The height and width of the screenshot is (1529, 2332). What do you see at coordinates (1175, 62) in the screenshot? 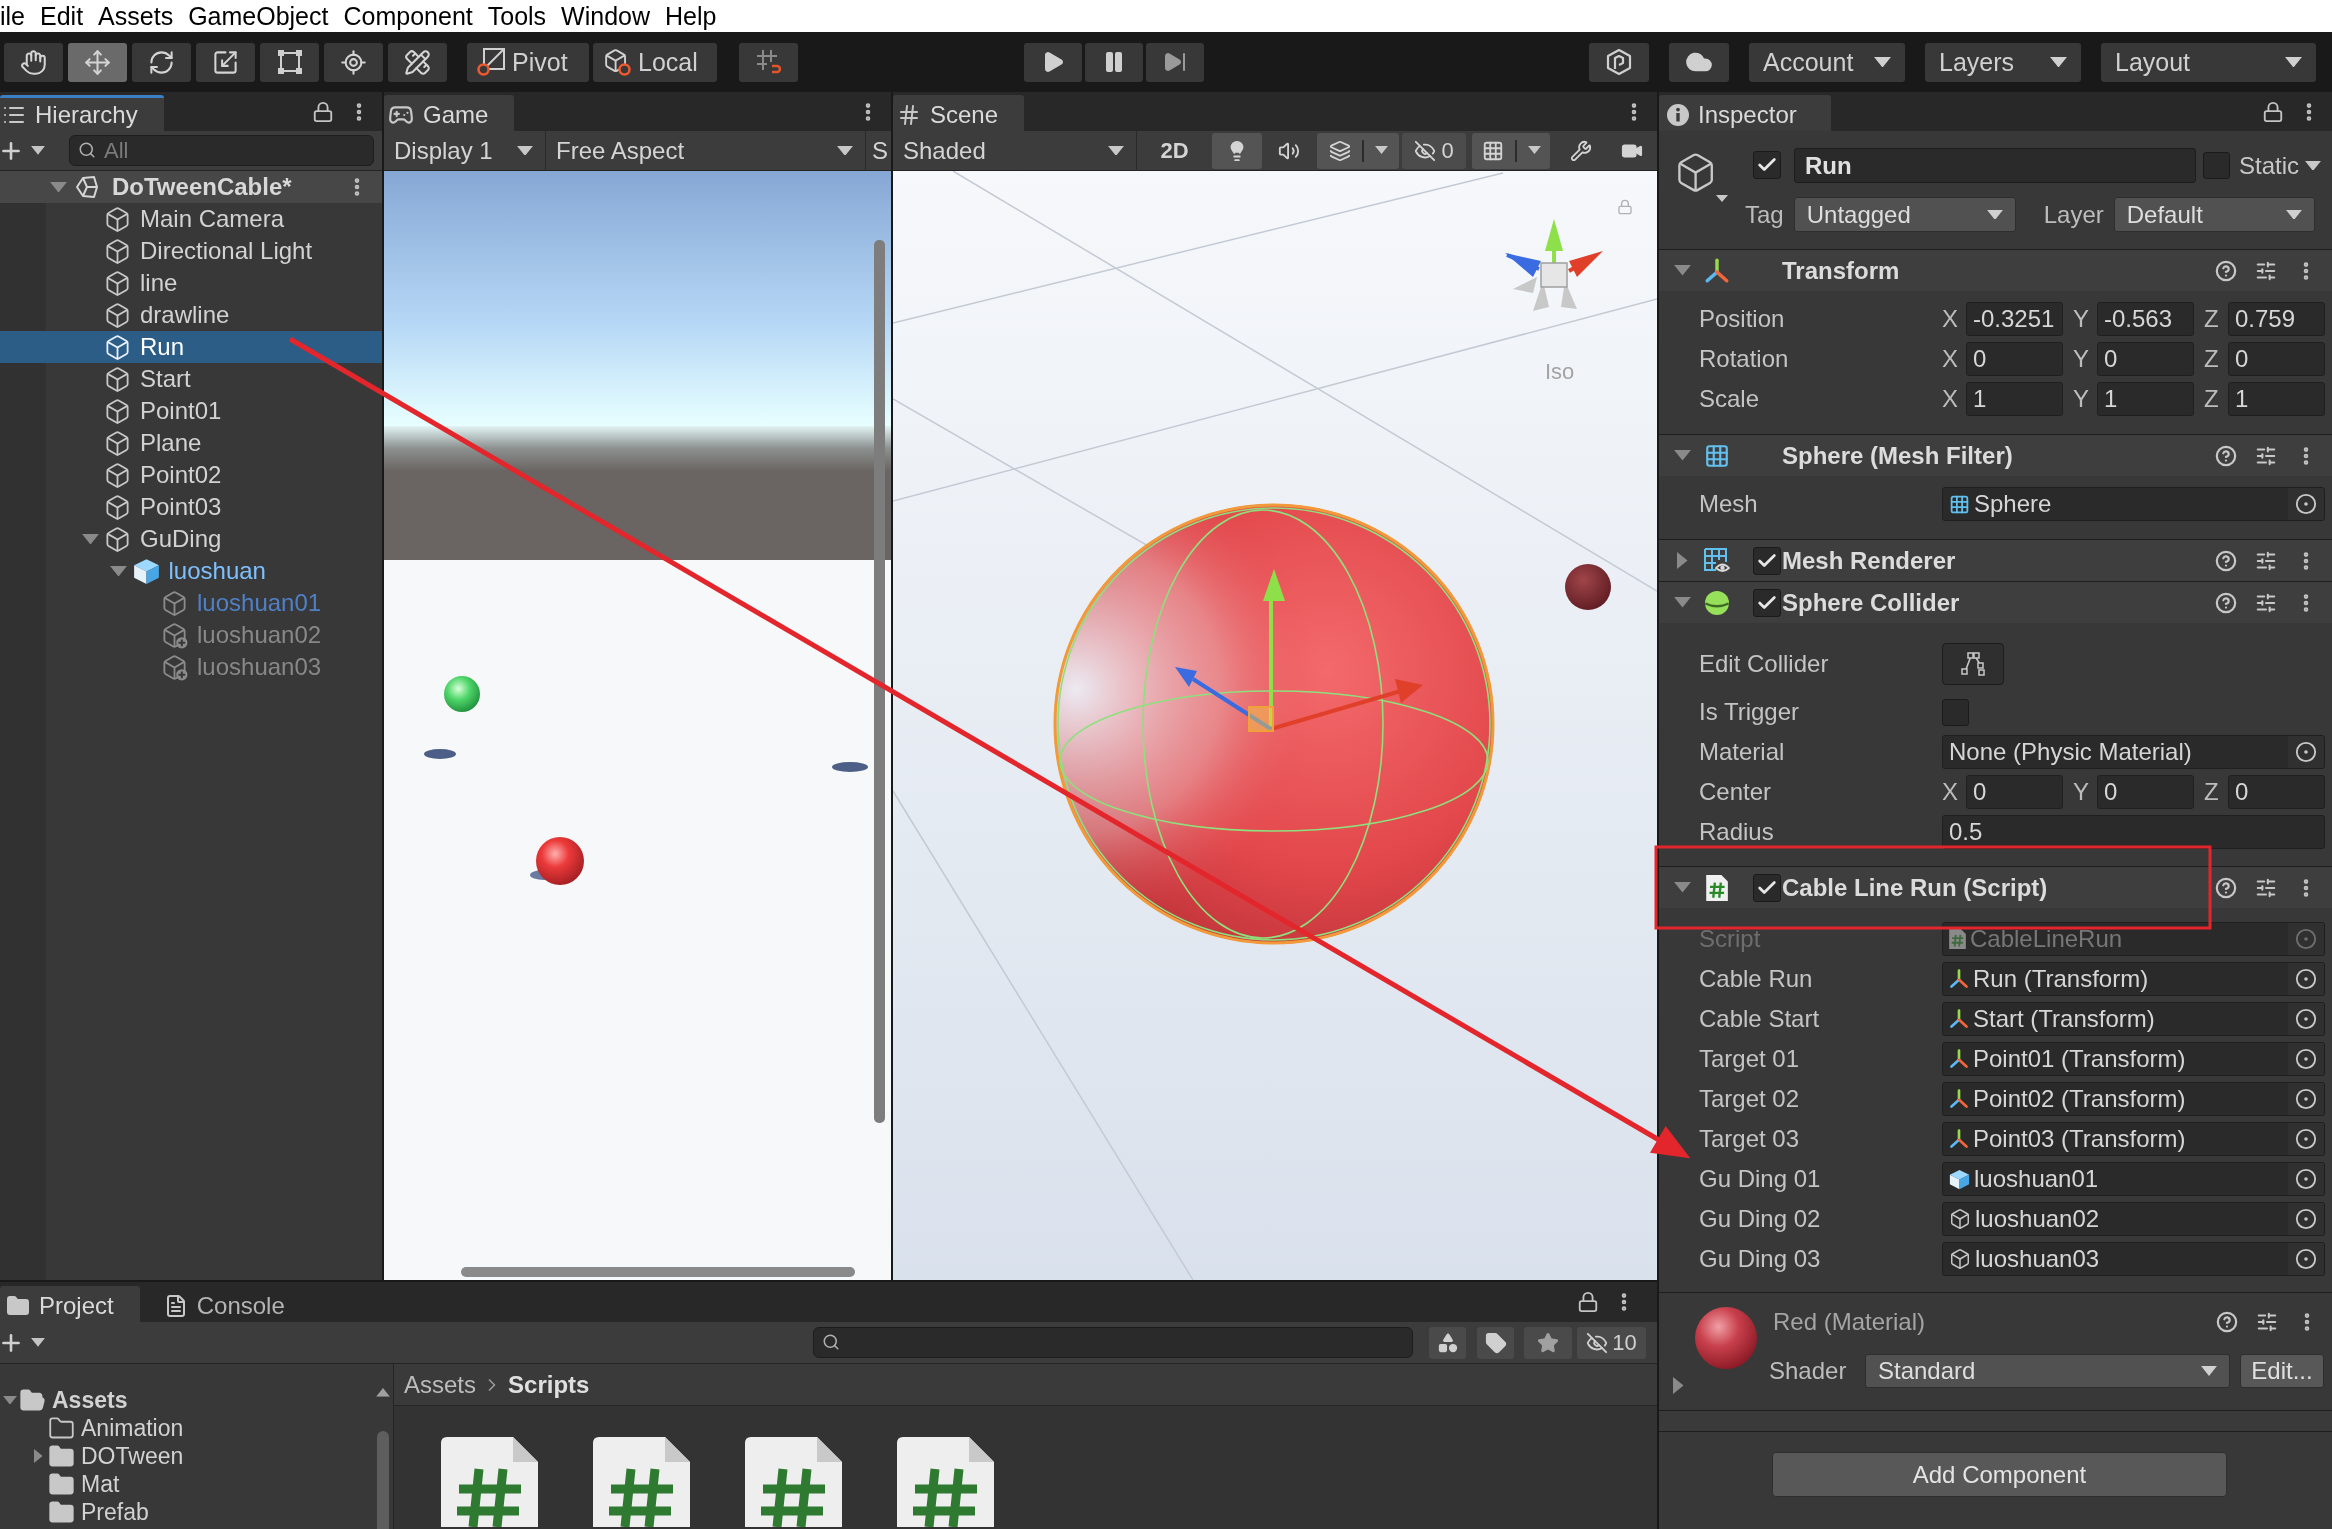
I see `step-button` at bounding box center [1175, 62].